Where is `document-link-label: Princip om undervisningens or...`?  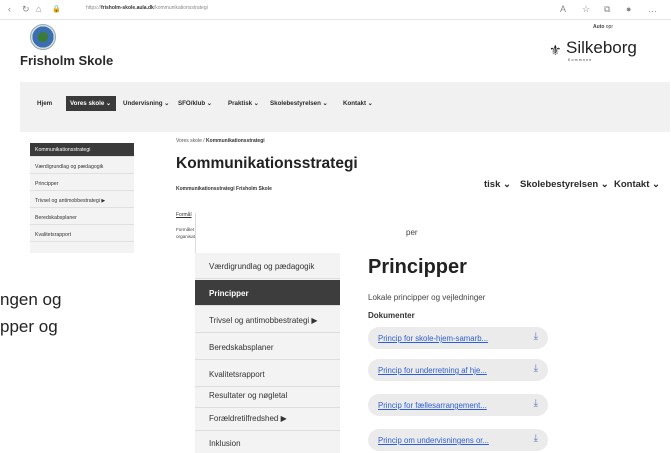
document-link-label: Princip om undervisningens or... is located at coordinates (433, 440).